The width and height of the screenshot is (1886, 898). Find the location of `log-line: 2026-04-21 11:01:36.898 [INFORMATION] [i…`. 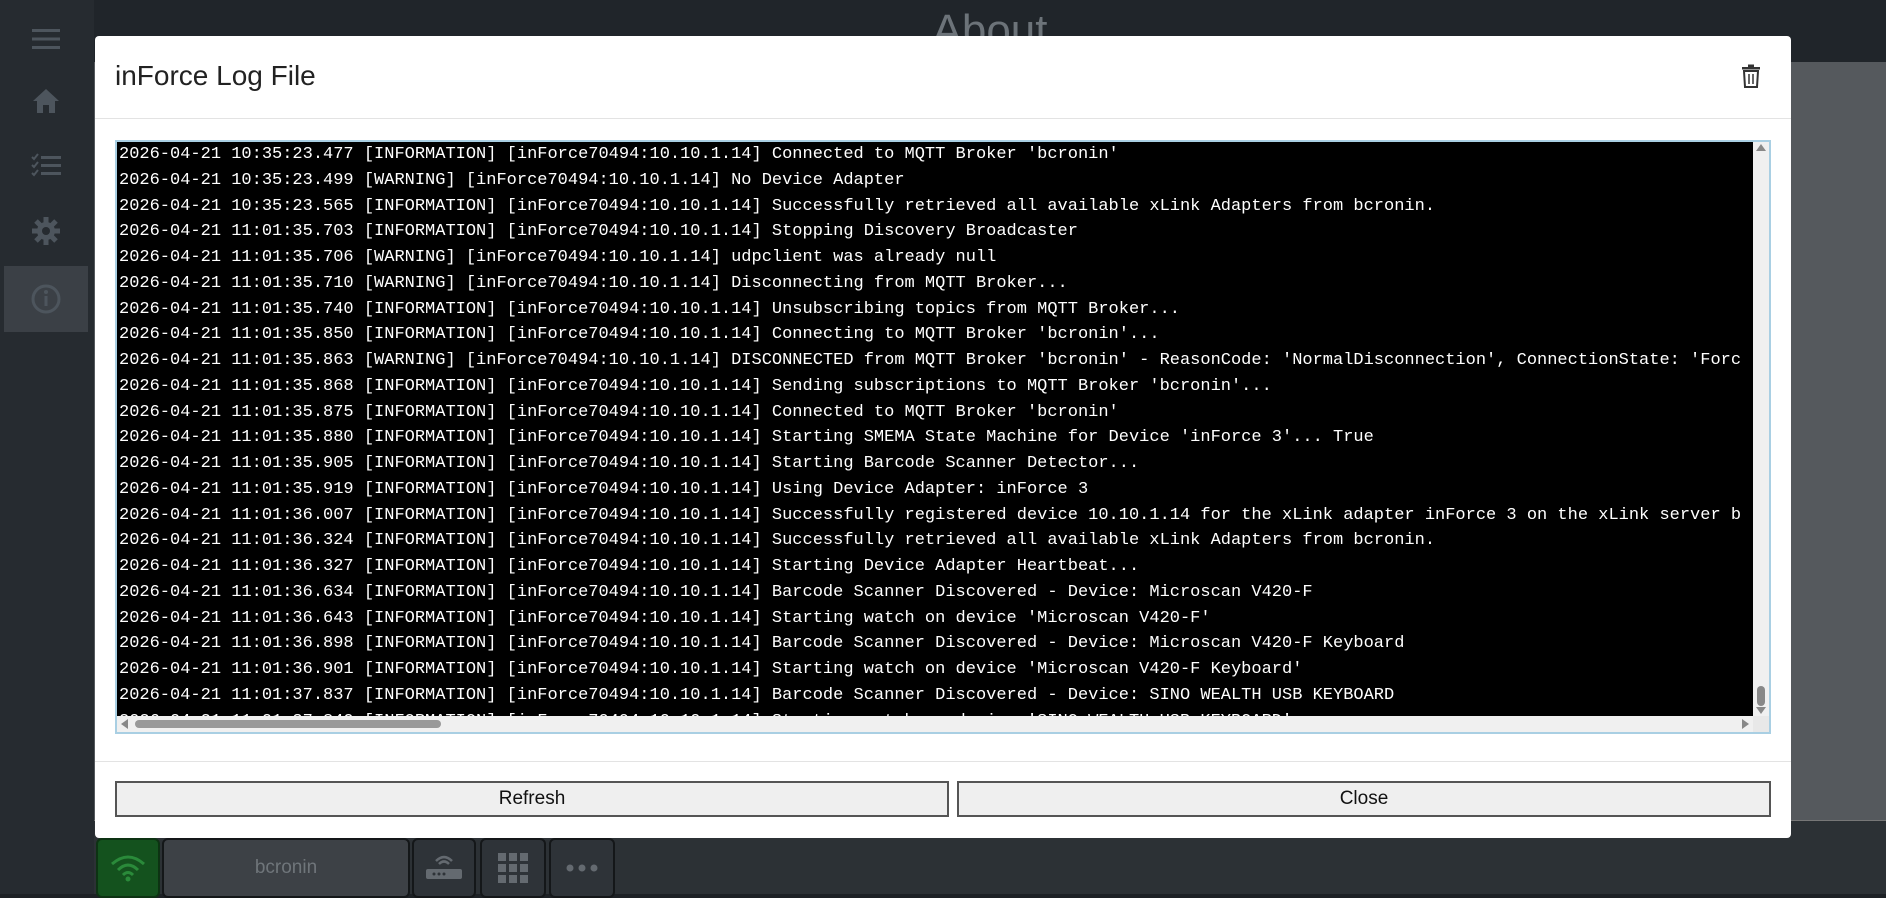

log-line: 2026-04-21 11:01:36.898 [INFORMATION] [i… is located at coordinates (762, 644).